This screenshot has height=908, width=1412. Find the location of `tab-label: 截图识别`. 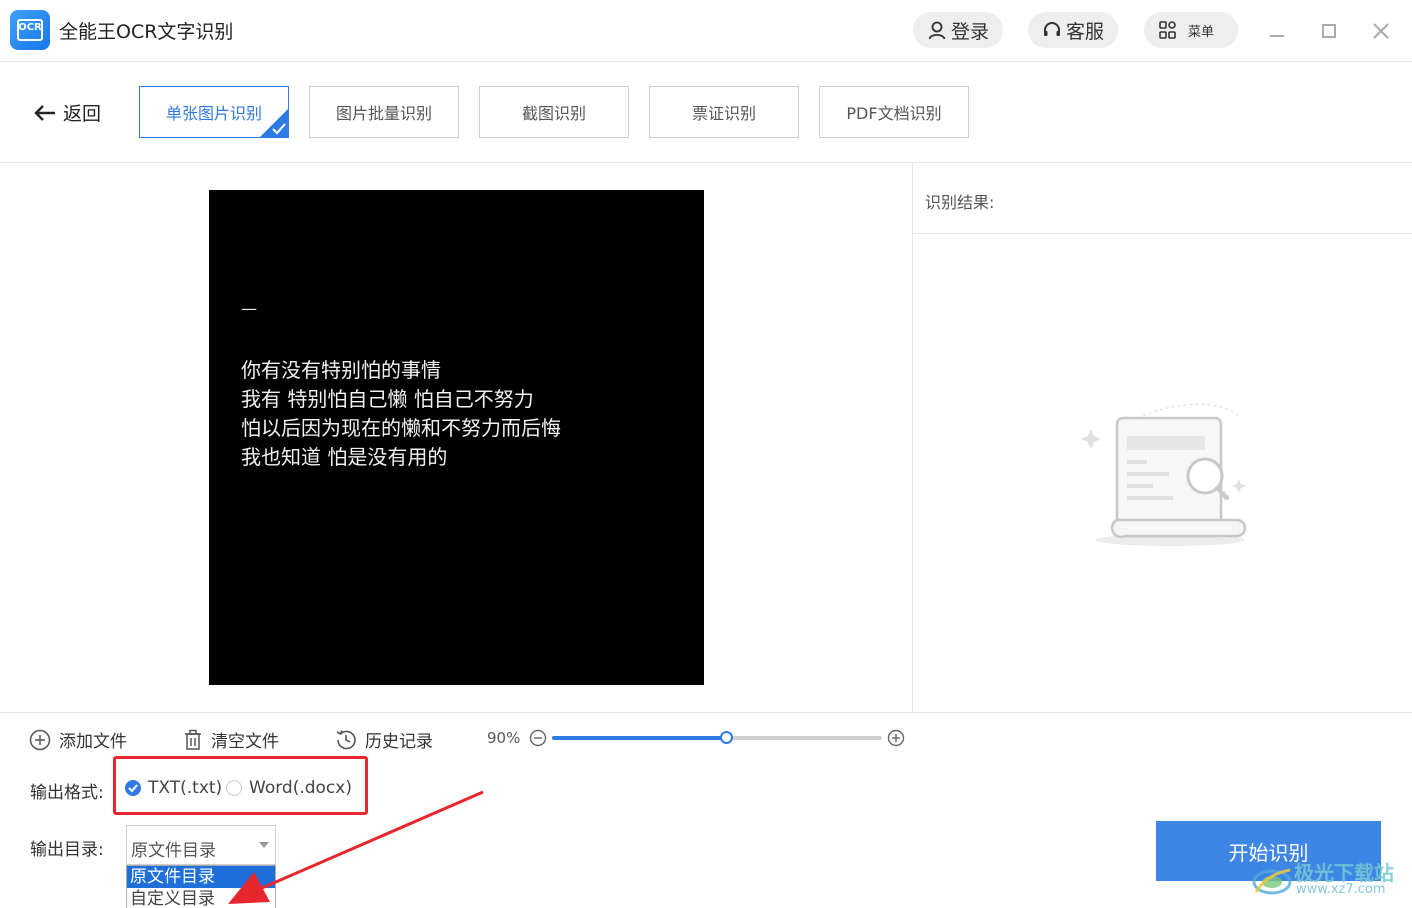

tab-label: 截图识别 is located at coordinates (553, 113).